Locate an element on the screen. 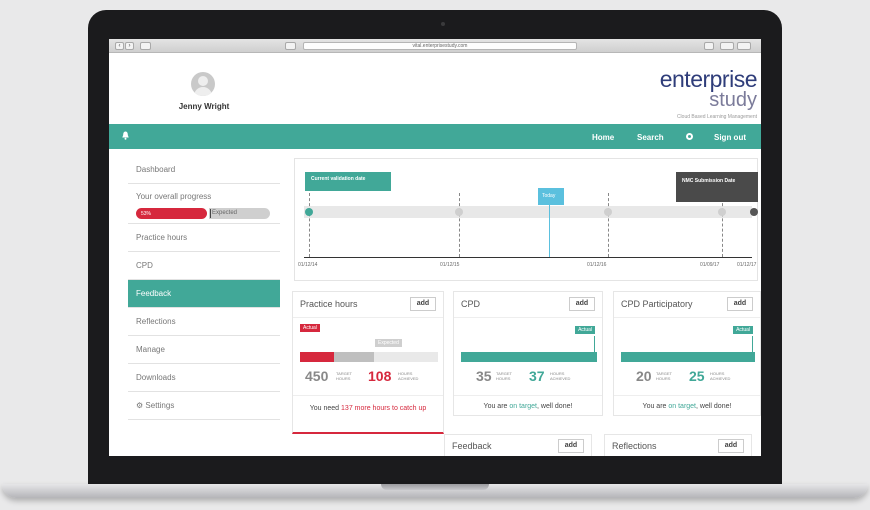  expected-bar is located at coordinates (354, 357).